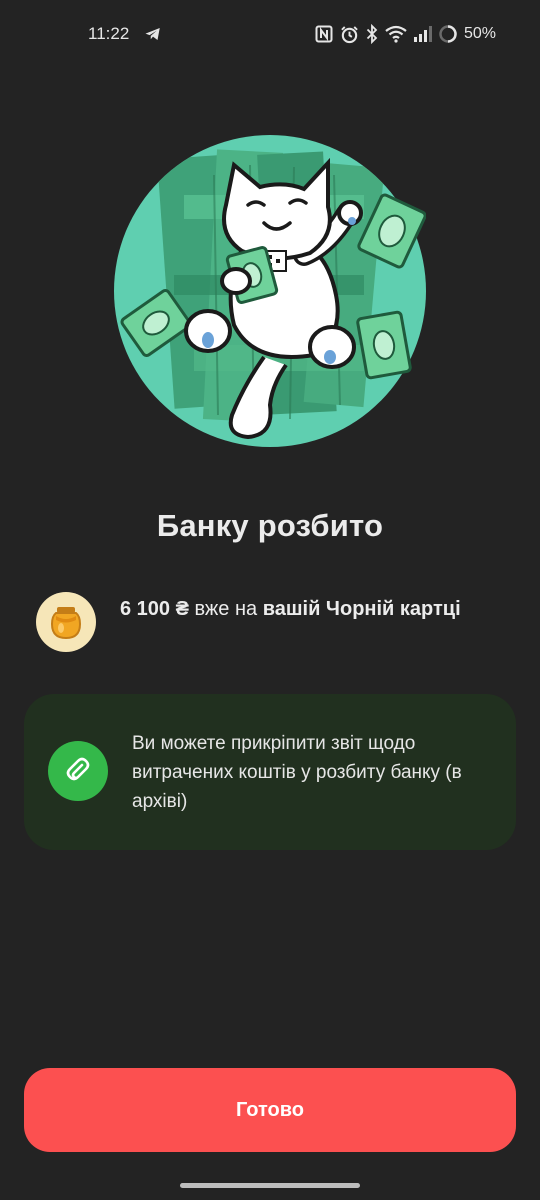  Describe the element at coordinates (154, 609) in the screenshot. I see `amount-value: 6 100 ₴` at that location.